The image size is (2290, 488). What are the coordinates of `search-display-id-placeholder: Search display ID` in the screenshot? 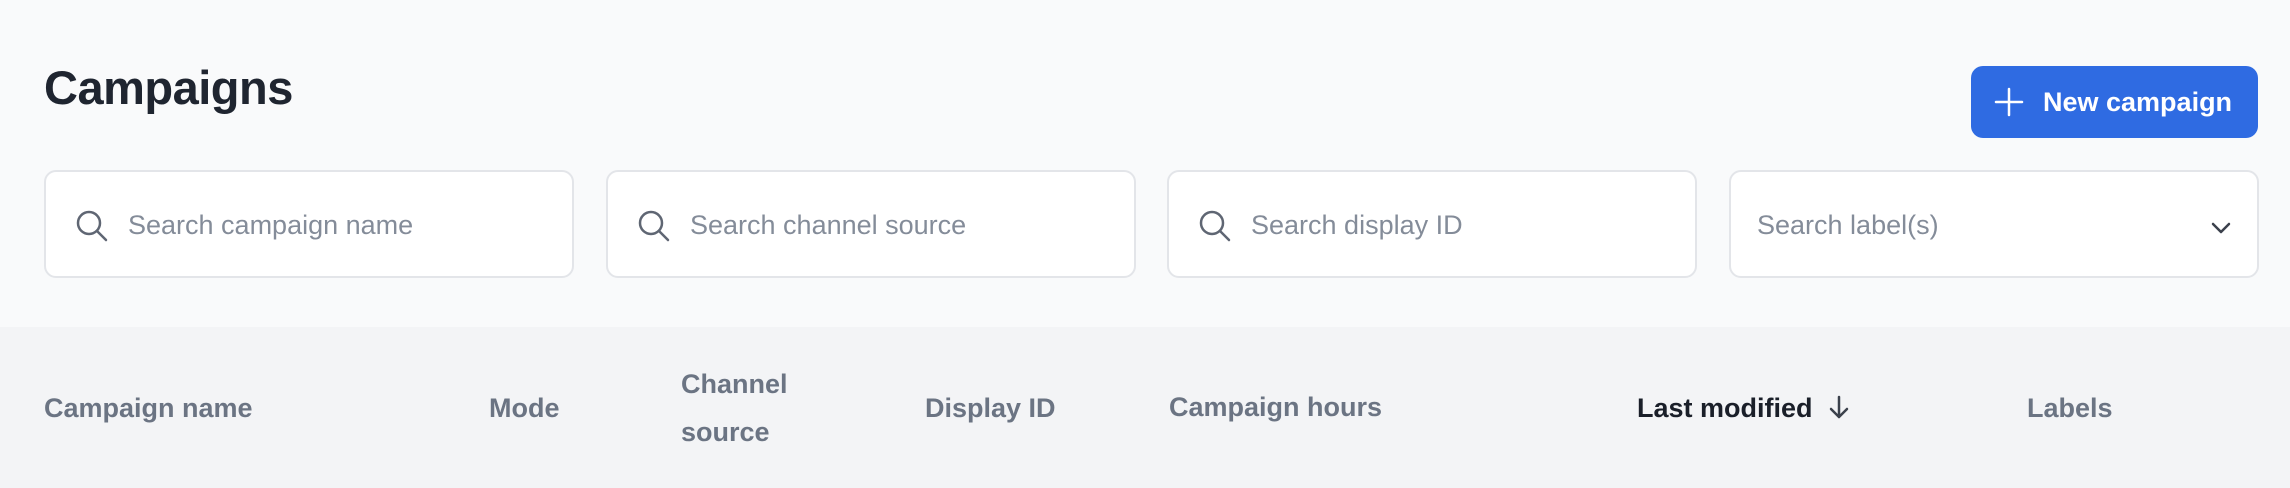 It's located at (1357, 225).